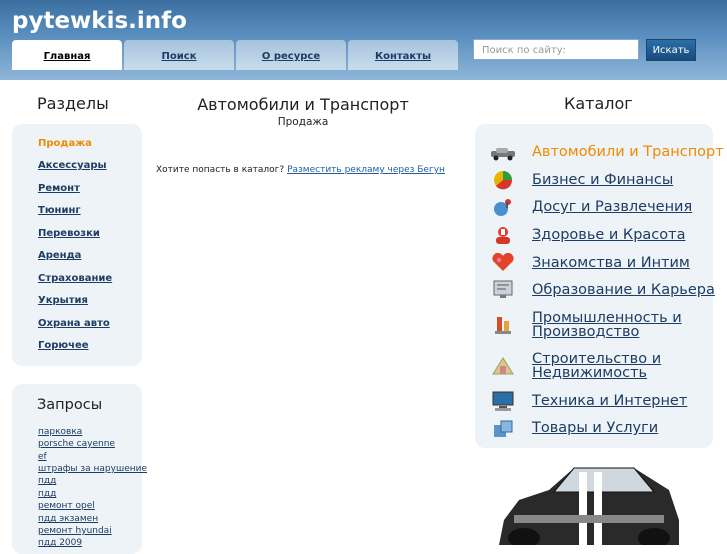 This screenshot has width=727, height=554. What do you see at coordinates (623, 290) in the screenshot?
I see `catalog-link-education: Образование и Карьера` at bounding box center [623, 290].